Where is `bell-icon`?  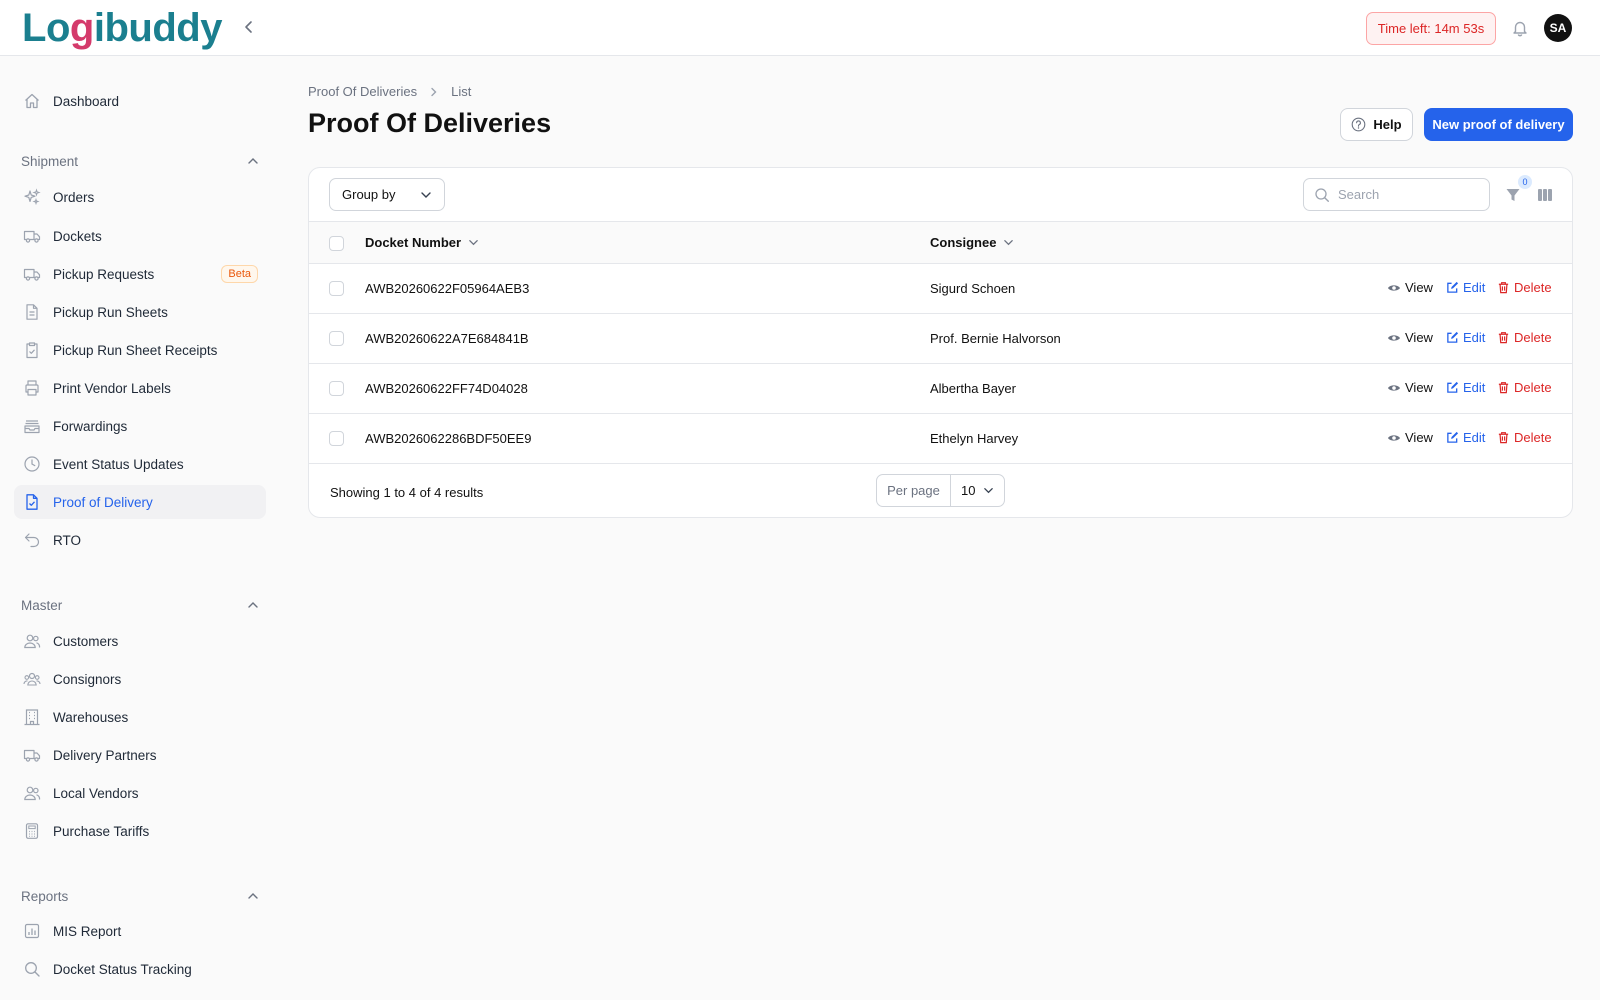 bell-icon is located at coordinates (1520, 29).